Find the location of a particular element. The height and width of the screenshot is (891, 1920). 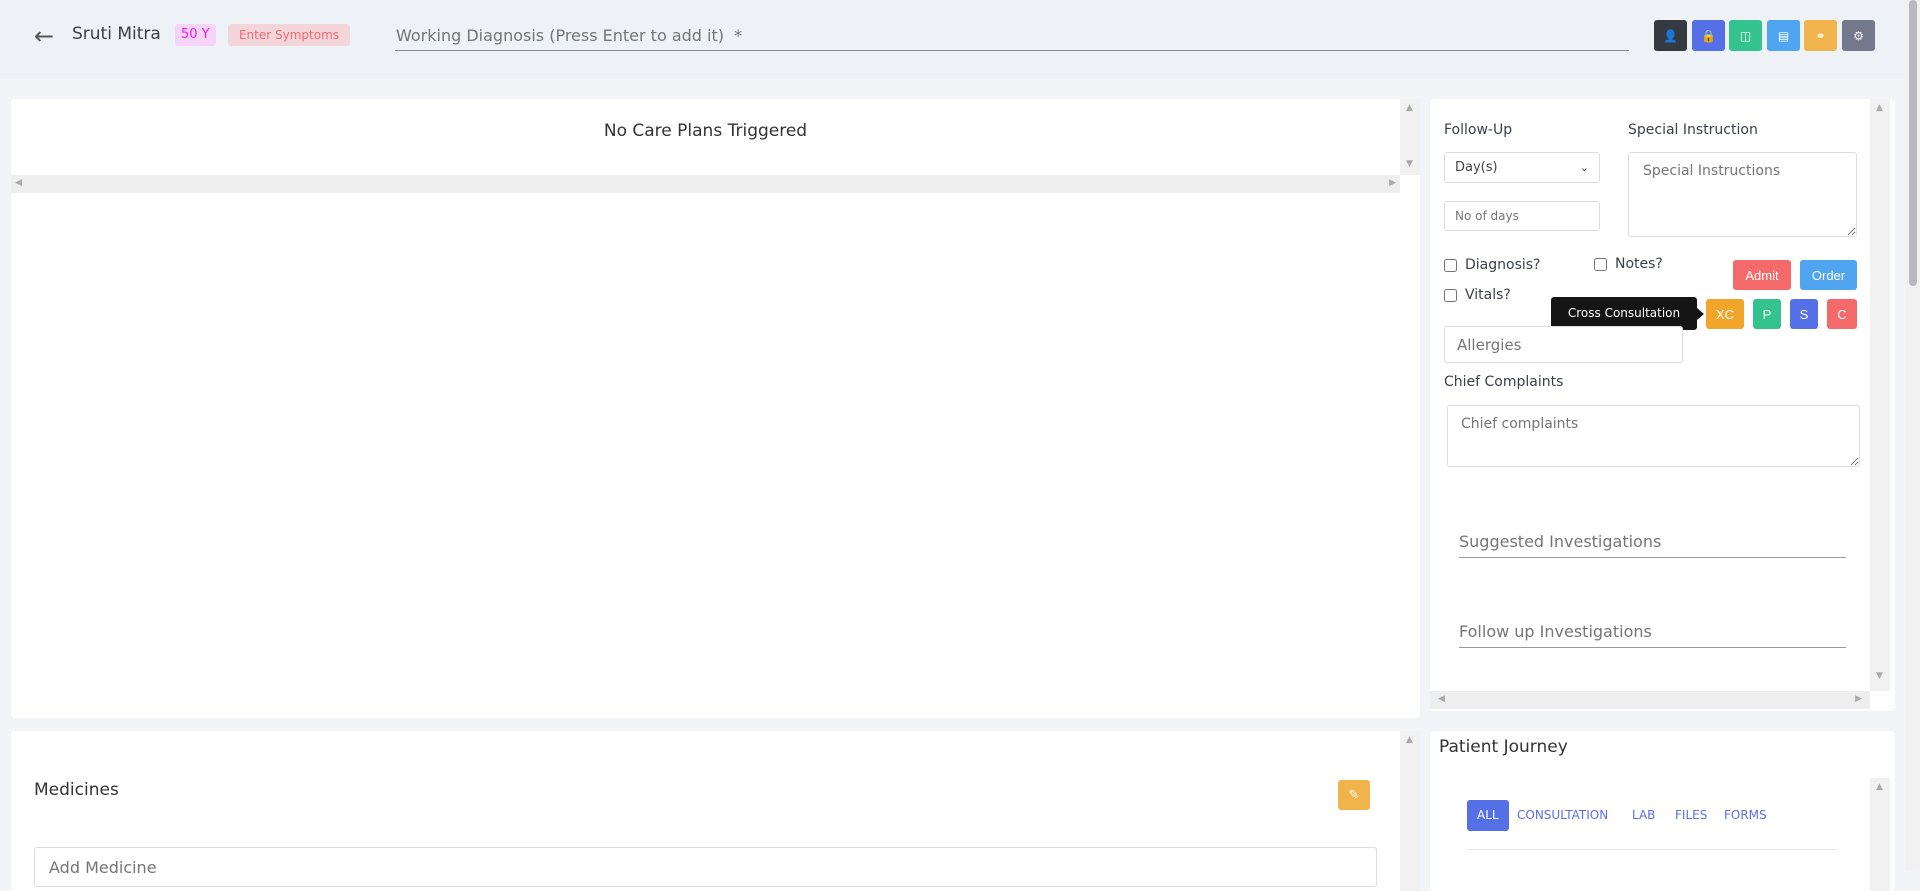

layout-button: ◫ is located at coordinates (1745, 35).